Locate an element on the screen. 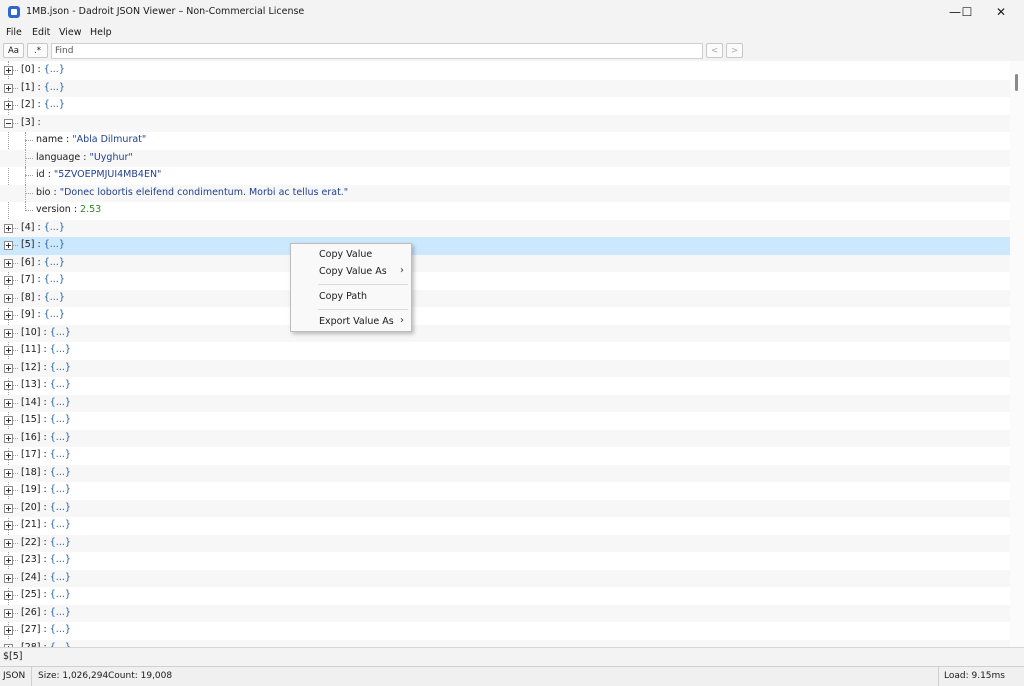 The image size is (1024, 686). leaf-key: name is located at coordinates (49, 139).